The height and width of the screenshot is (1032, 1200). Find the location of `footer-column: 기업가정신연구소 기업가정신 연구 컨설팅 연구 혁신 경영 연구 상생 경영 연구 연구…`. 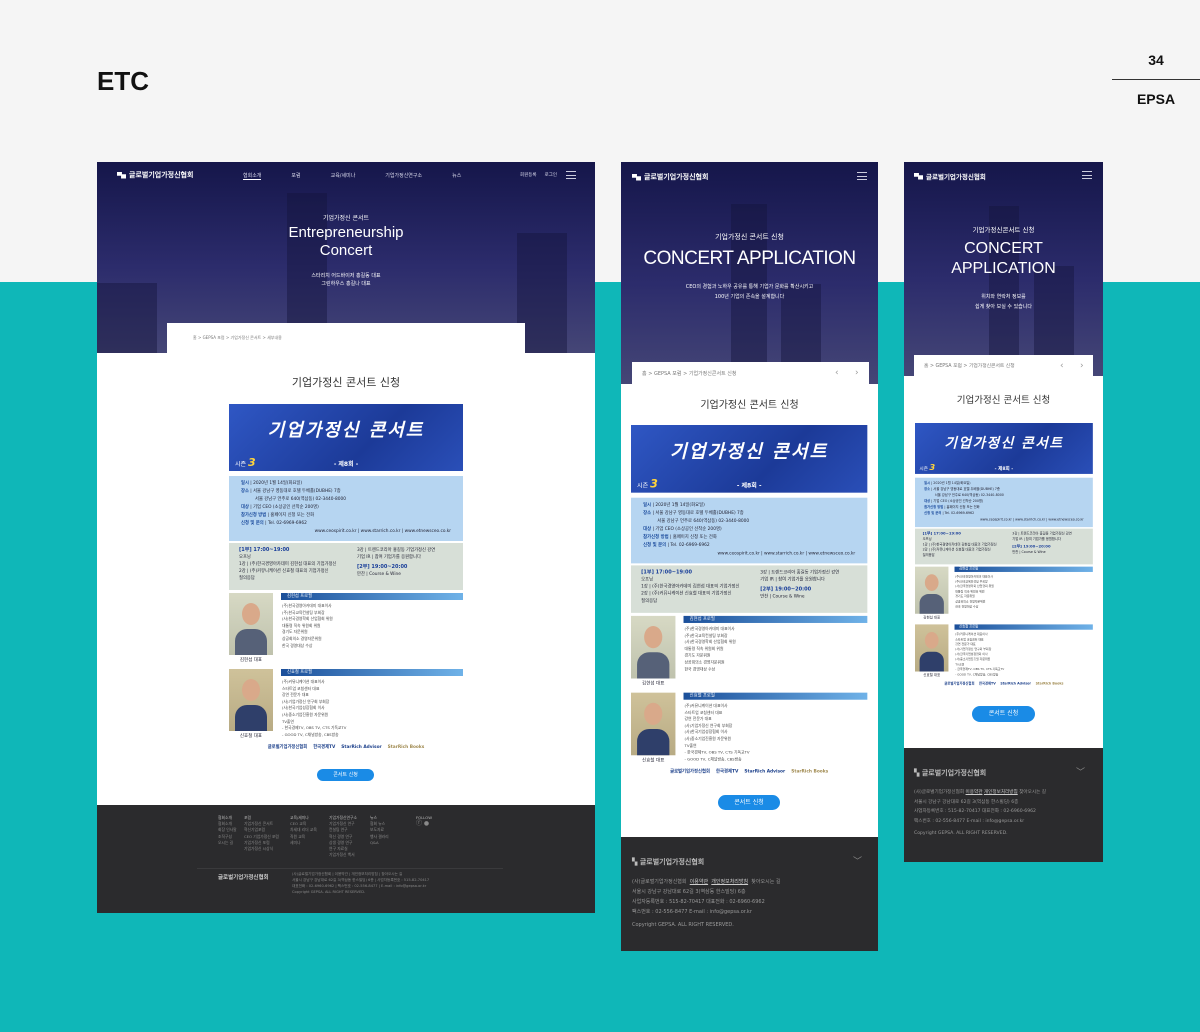

footer-column: 기업가정신연구소 기업가정신 연구 컨설팅 연구 혁신 경영 연구 상생 경영 연구 연구… is located at coordinates (343, 836).